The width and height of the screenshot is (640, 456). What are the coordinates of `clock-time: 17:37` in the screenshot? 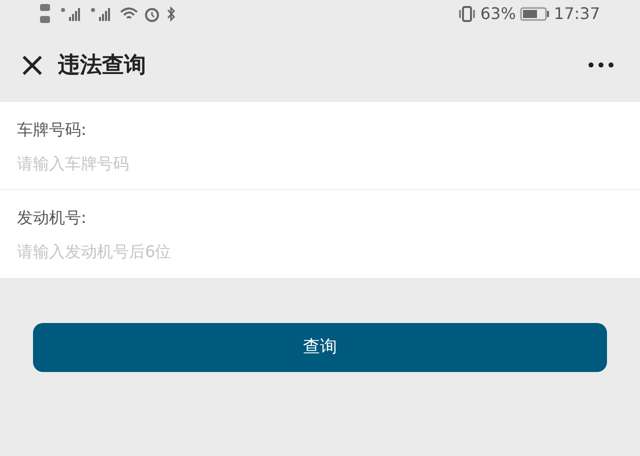 It's located at (577, 14).